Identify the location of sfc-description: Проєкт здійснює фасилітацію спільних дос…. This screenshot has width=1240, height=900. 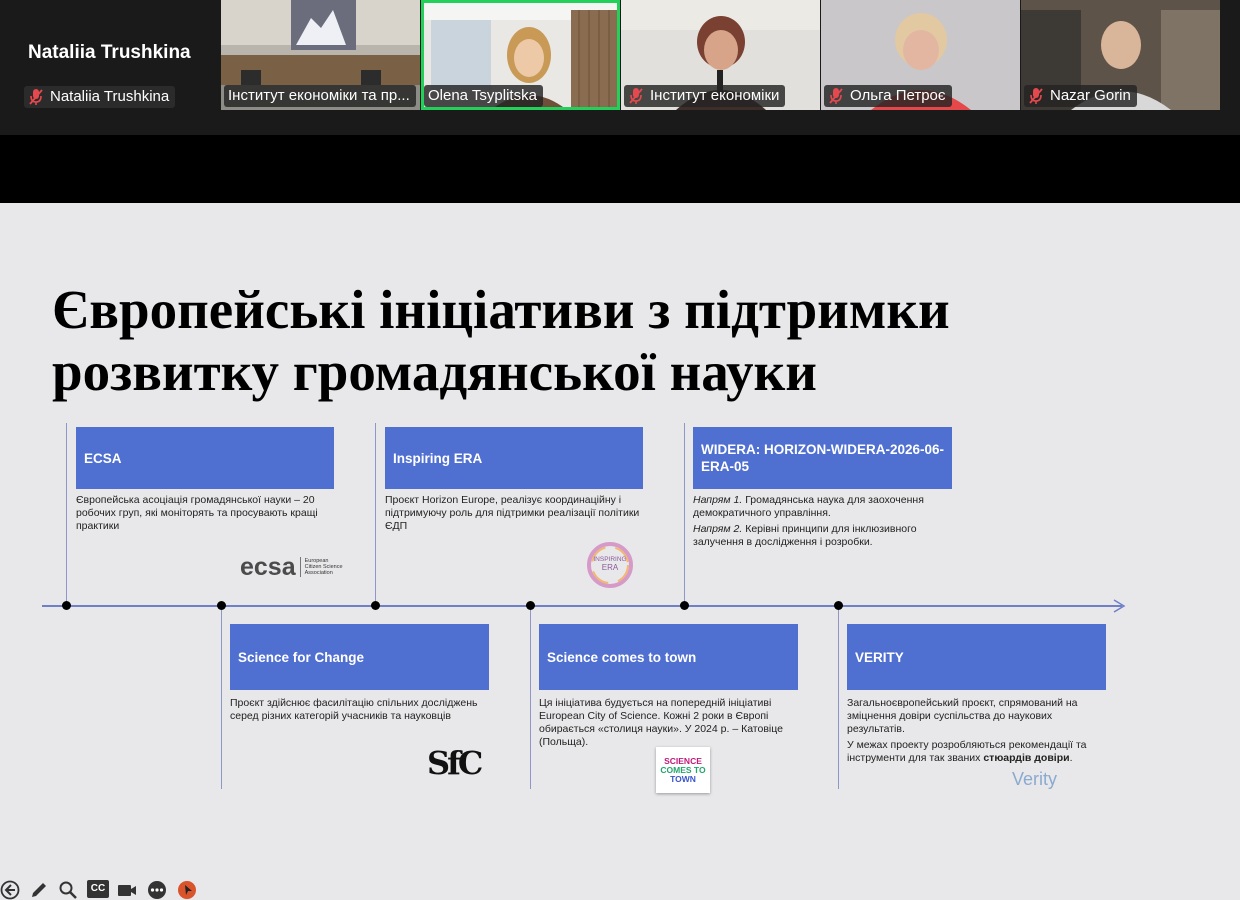
(354, 709).